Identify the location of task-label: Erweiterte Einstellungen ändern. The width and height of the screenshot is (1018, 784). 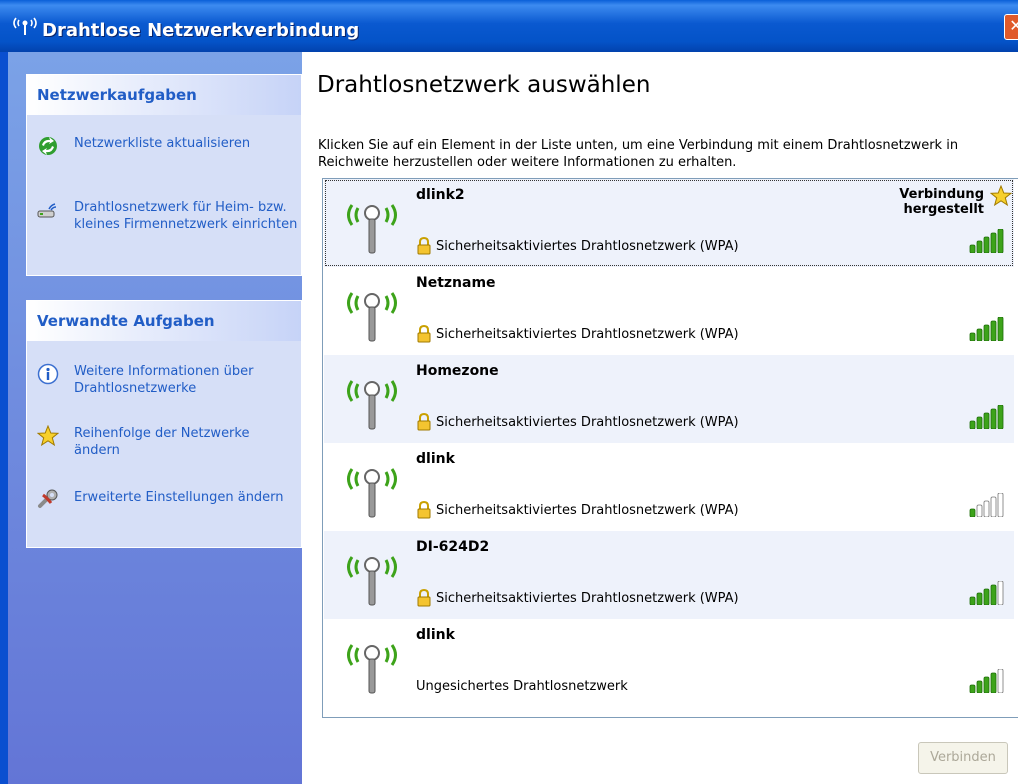
(179, 497).